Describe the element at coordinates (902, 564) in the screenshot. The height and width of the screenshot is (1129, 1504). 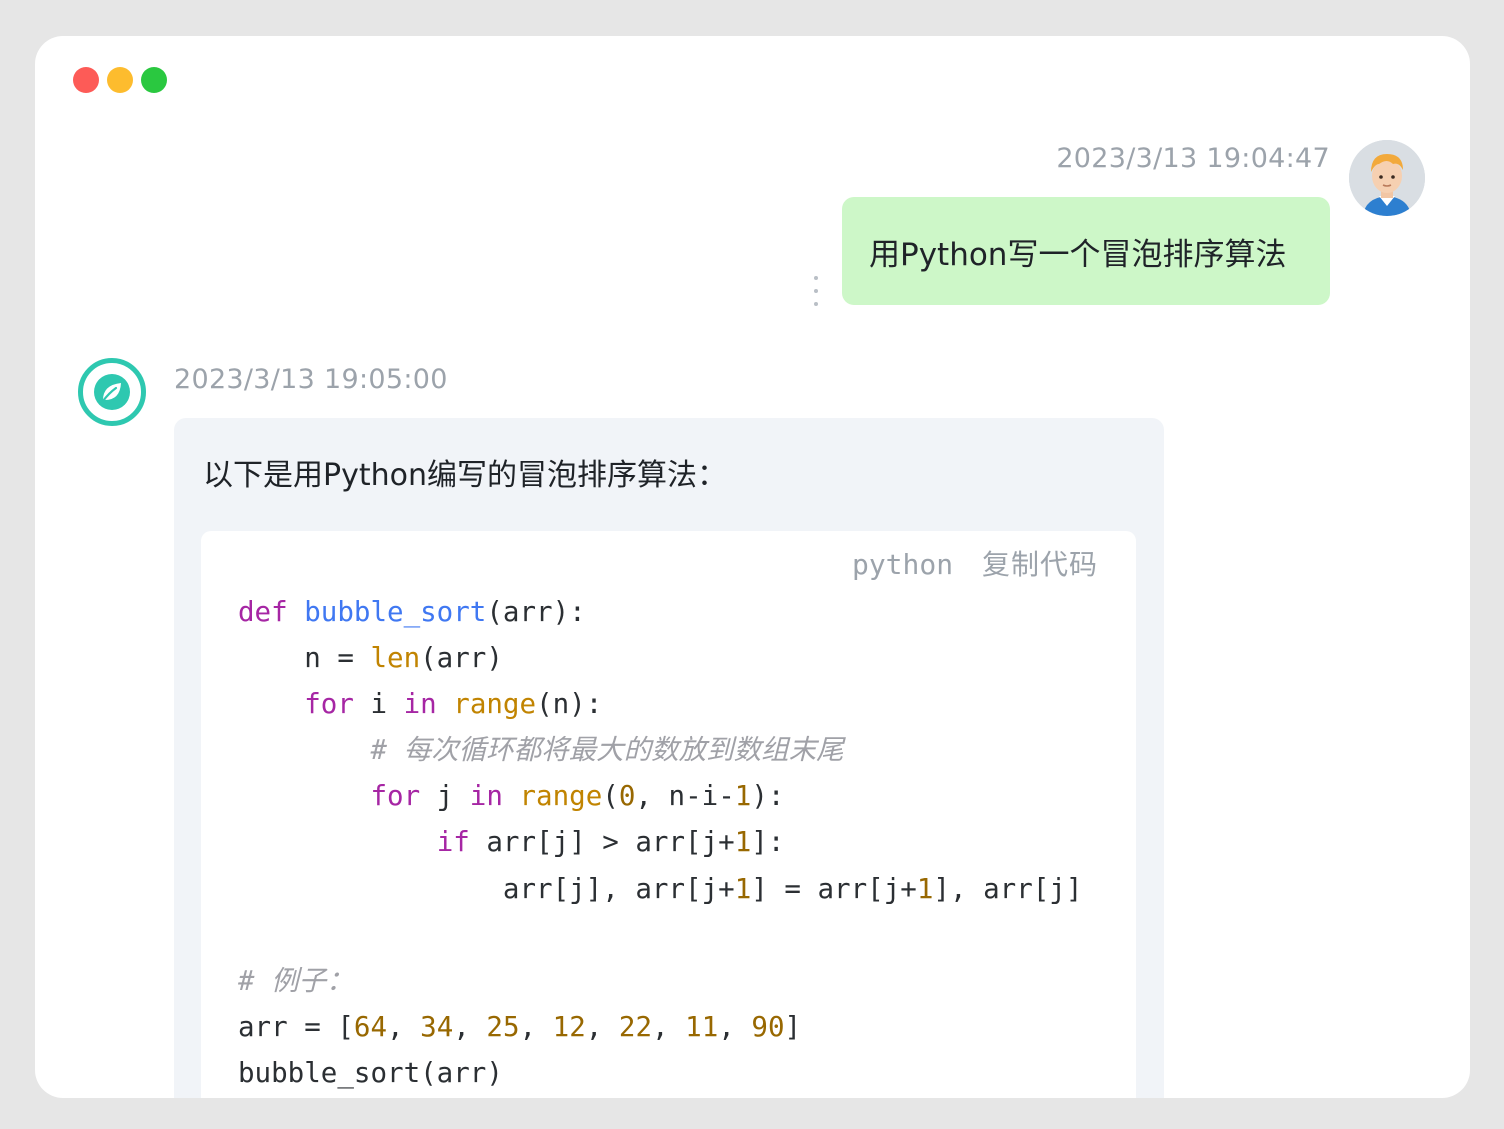
I see `code-language-label: python` at that location.